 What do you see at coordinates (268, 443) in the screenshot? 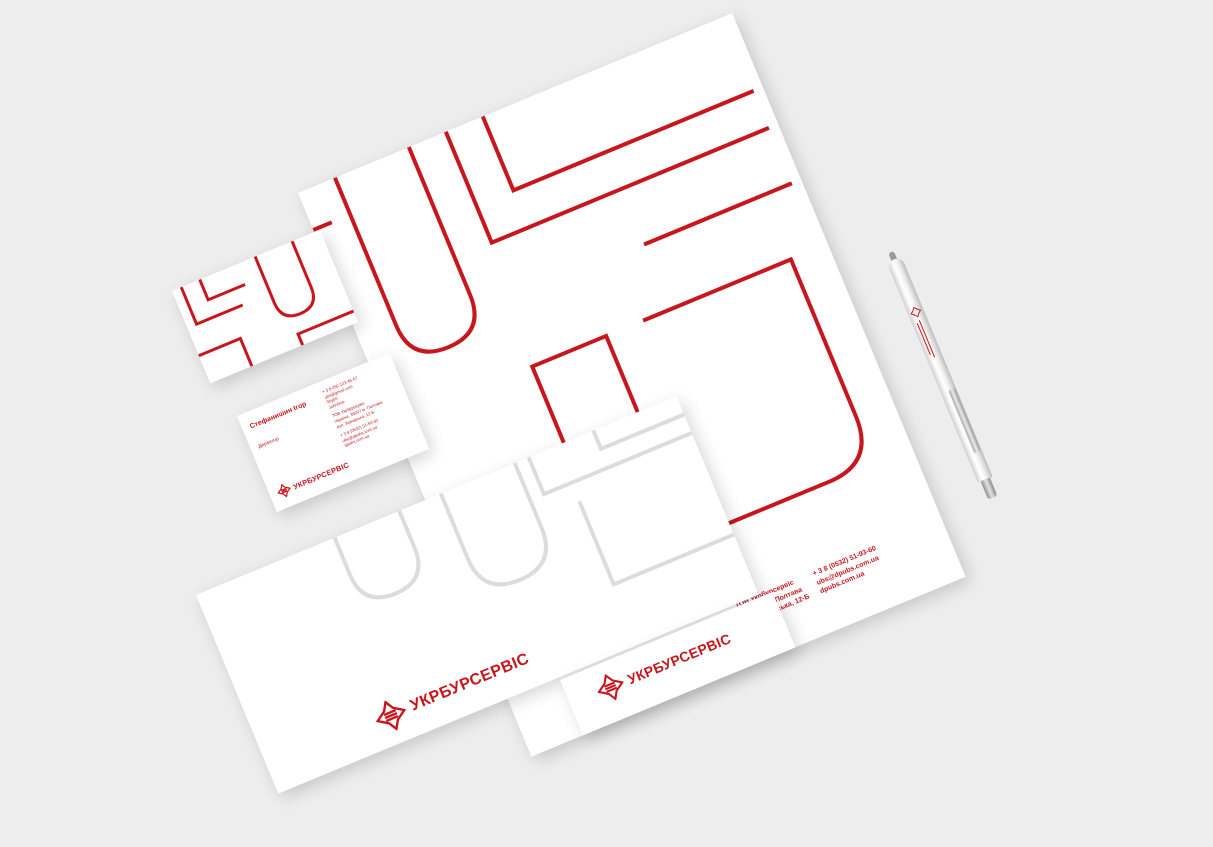
I see `card-role: Директор` at bounding box center [268, 443].